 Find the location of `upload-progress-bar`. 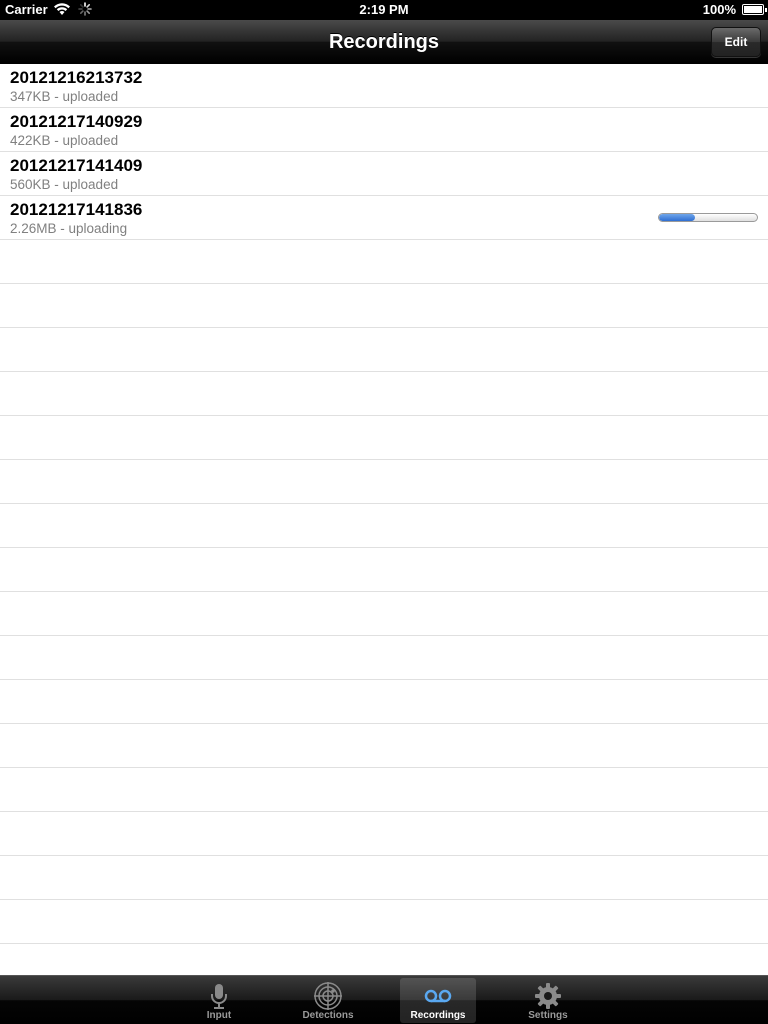

upload-progress-bar is located at coordinates (708, 217).